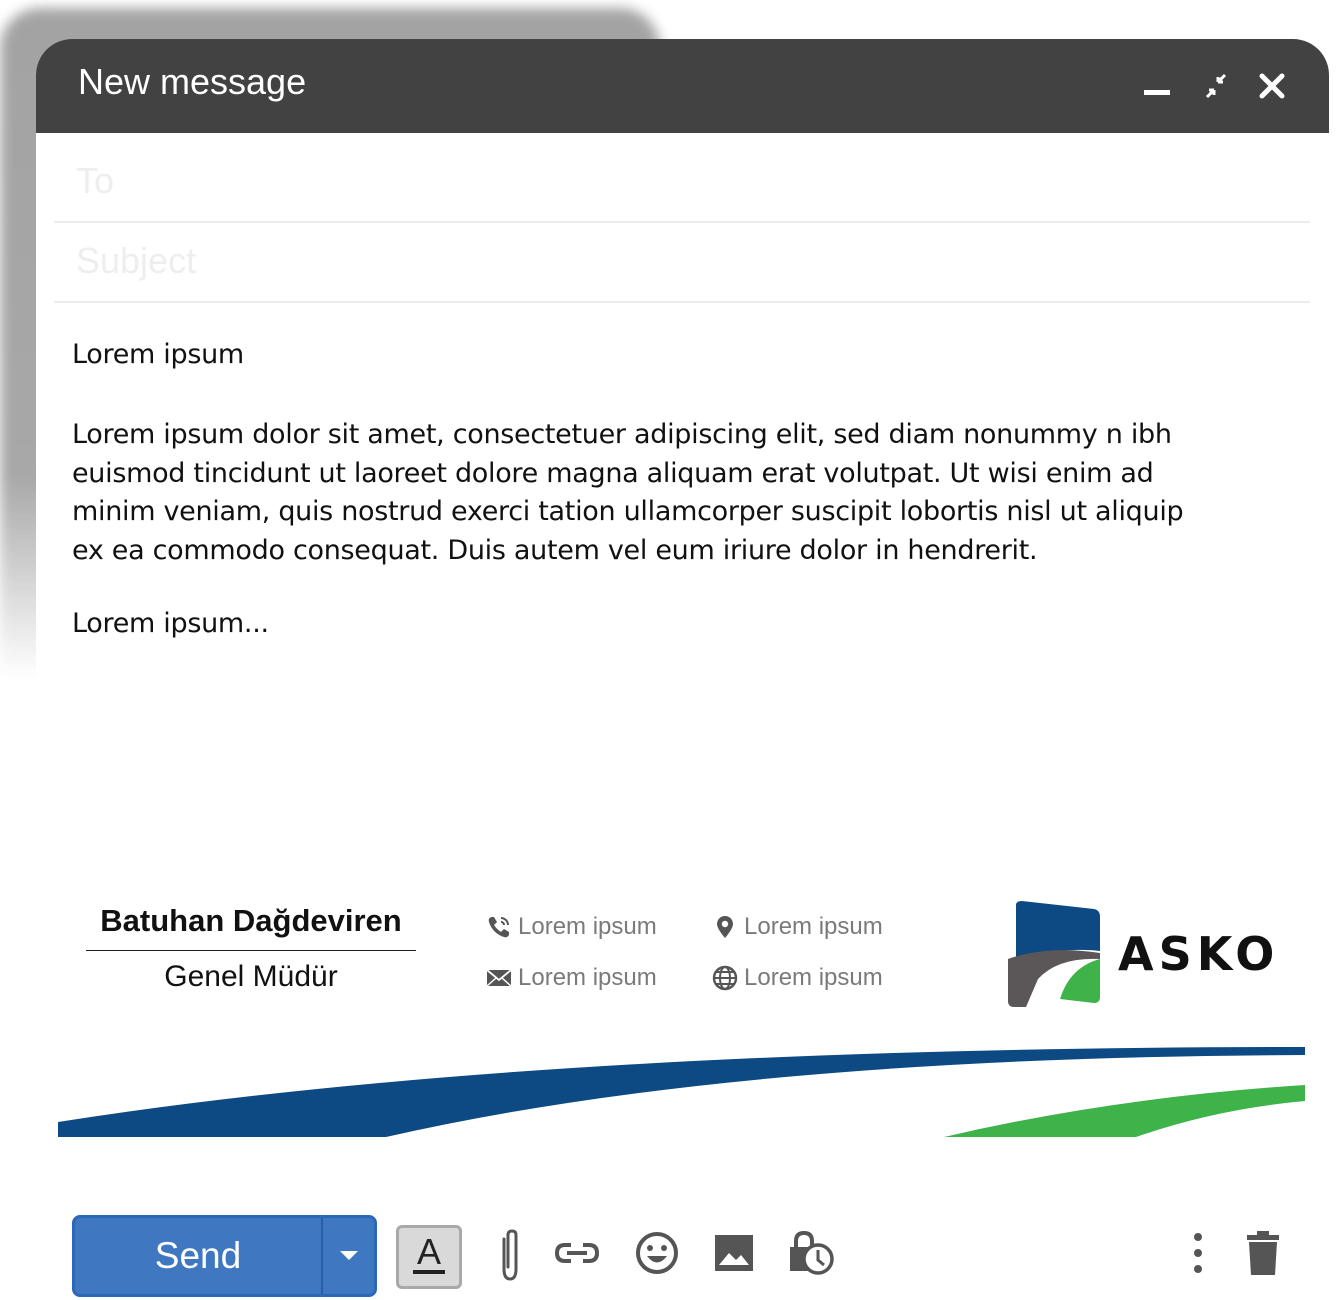  Describe the element at coordinates (251, 976) in the screenshot. I see `signature-role: Genel Müdür` at that location.